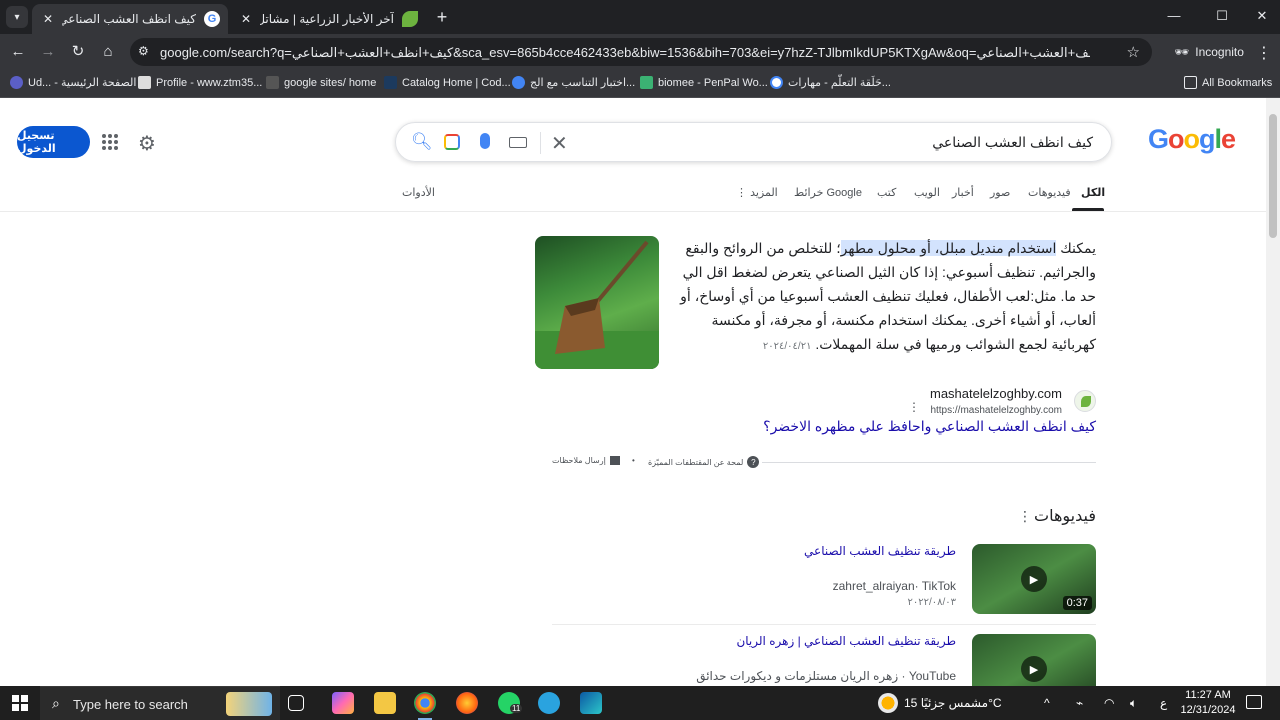 The image size is (1280, 720). I want to click on video-thumbnail: ▶, so click(1034, 660).